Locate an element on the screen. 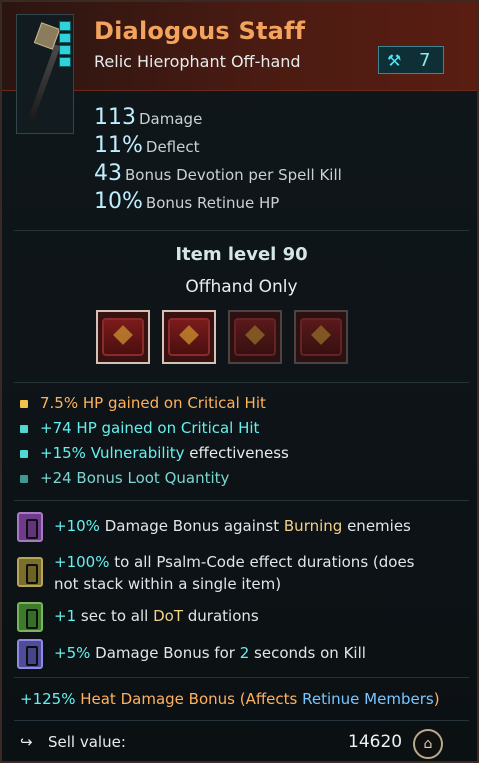  badge-value: 7 is located at coordinates (425, 60).